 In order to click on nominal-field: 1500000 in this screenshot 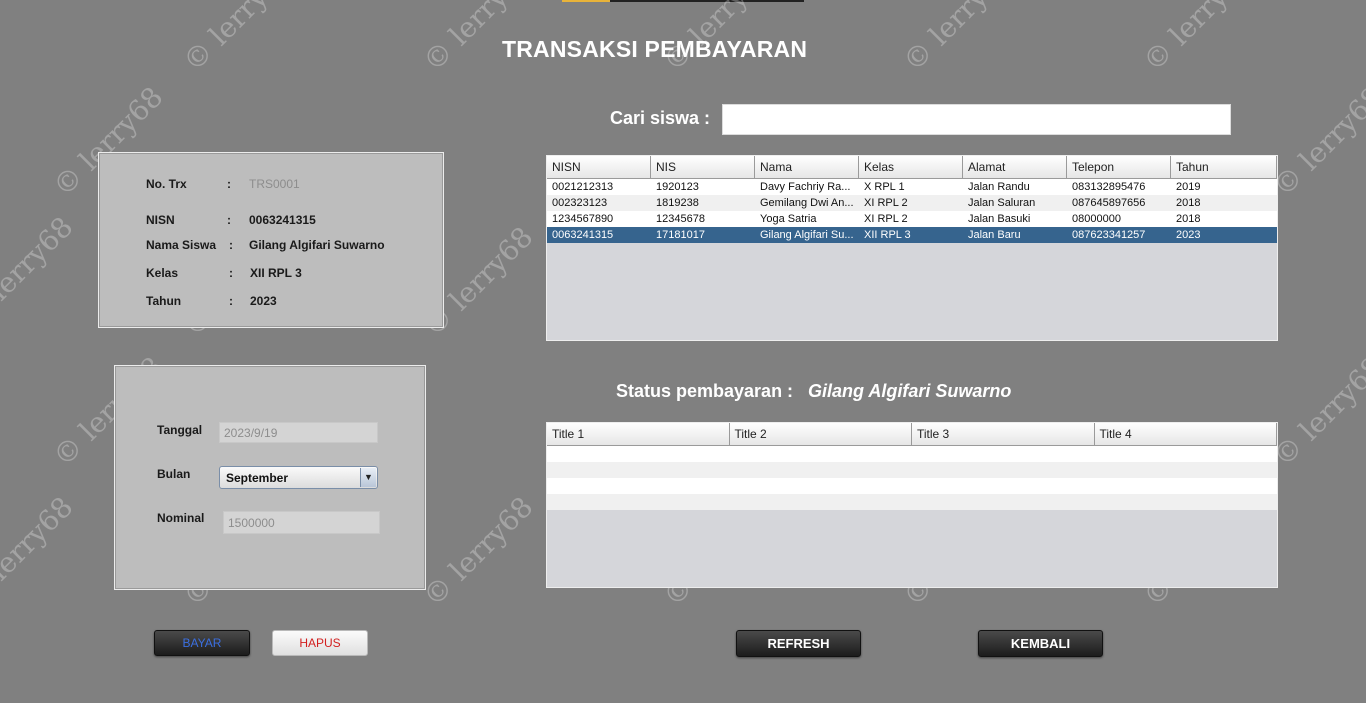, I will do `click(301, 522)`.